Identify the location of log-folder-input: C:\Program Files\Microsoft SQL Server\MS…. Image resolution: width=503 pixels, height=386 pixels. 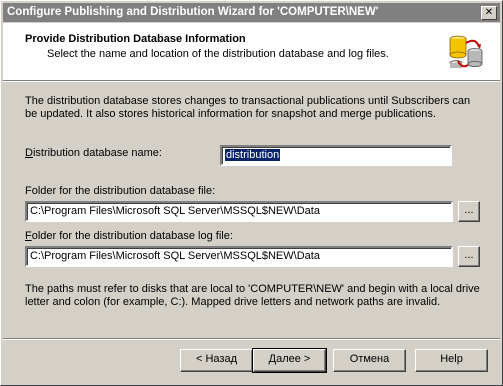
(239, 256).